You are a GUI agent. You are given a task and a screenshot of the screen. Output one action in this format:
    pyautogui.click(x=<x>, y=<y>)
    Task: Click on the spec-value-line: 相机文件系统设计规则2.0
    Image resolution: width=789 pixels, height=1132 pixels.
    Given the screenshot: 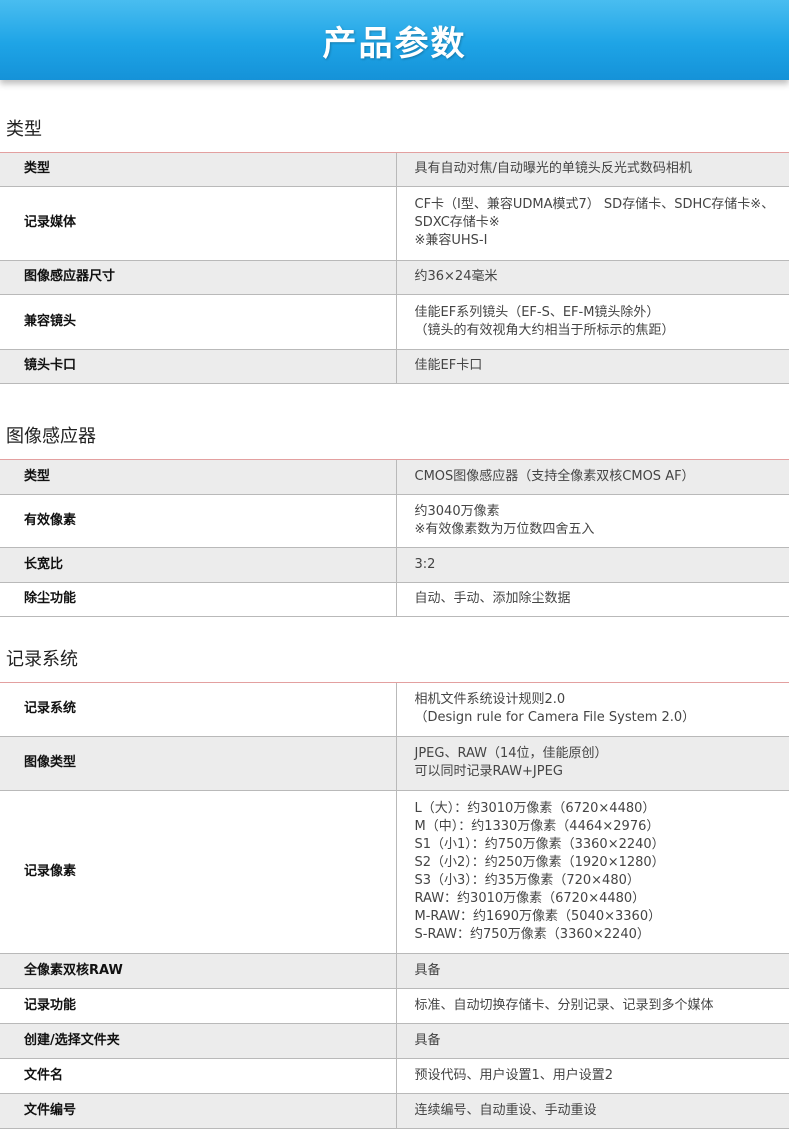 What is the action you would take?
    pyautogui.click(x=490, y=700)
    